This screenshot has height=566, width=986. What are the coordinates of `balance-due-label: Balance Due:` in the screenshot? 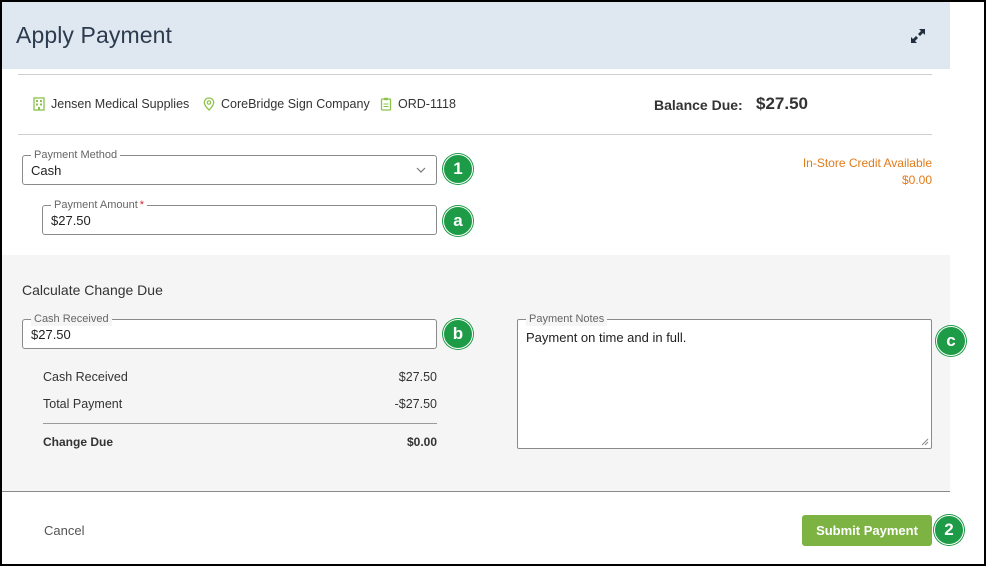 It's located at (698, 105).